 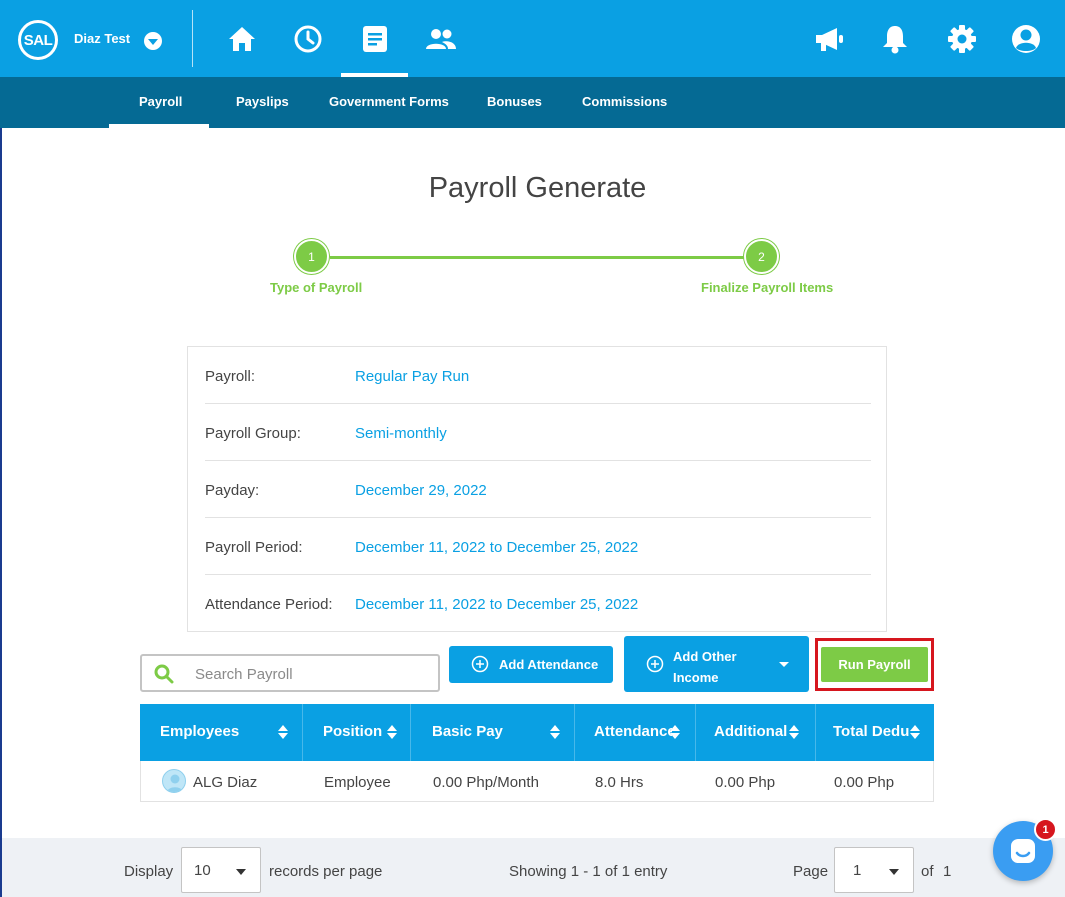 What do you see at coordinates (412, 376) in the screenshot?
I see `info-value: Regular Pay Run` at bounding box center [412, 376].